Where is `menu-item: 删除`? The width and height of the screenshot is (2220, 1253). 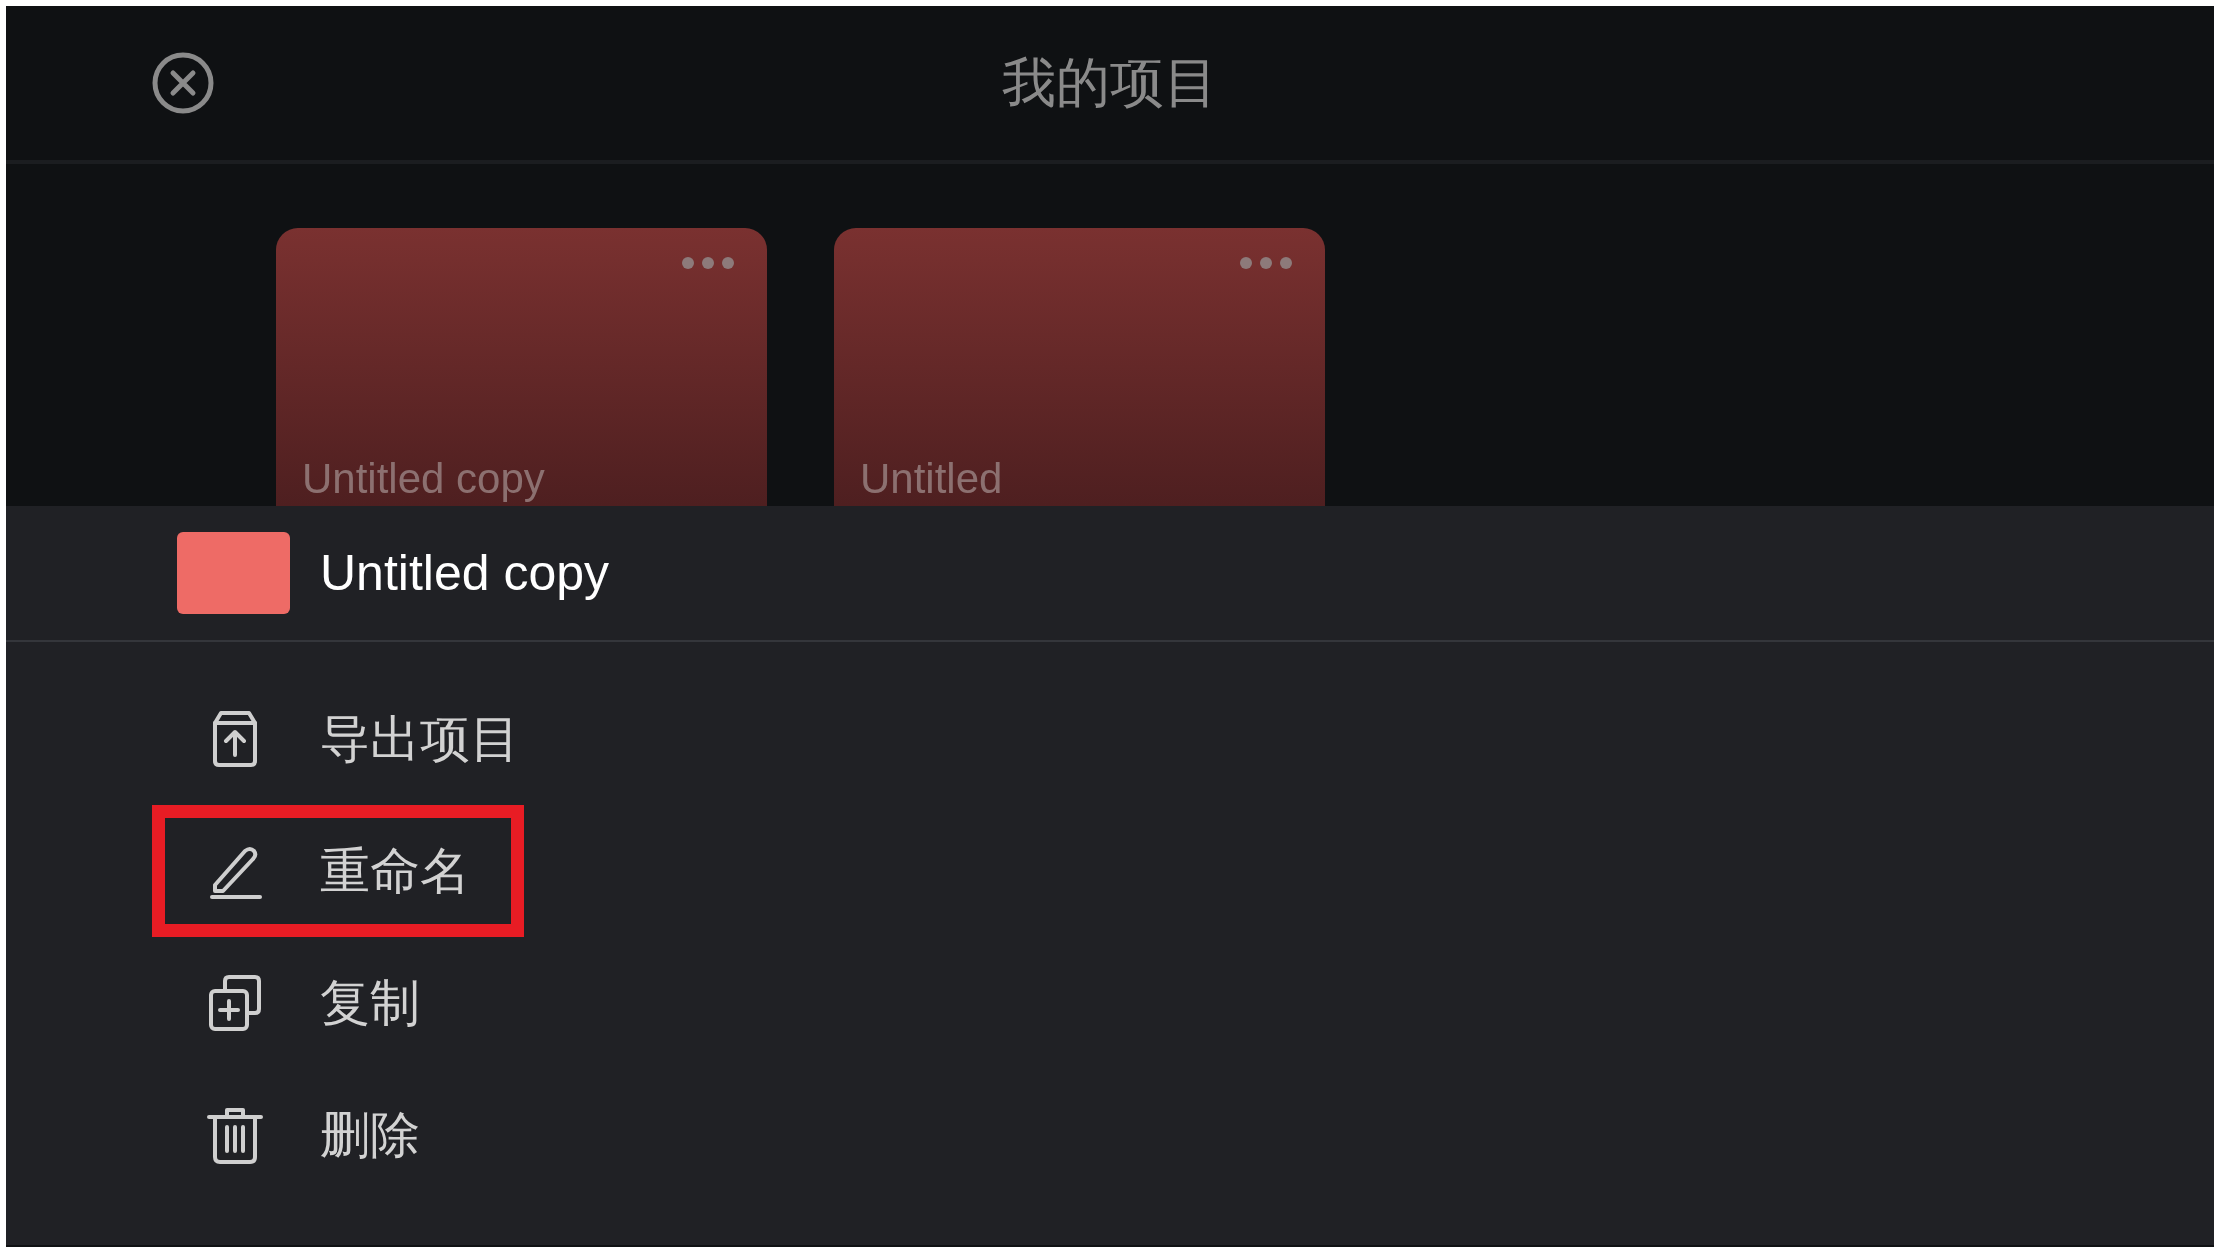 menu-item: 删除 is located at coordinates (370, 1135).